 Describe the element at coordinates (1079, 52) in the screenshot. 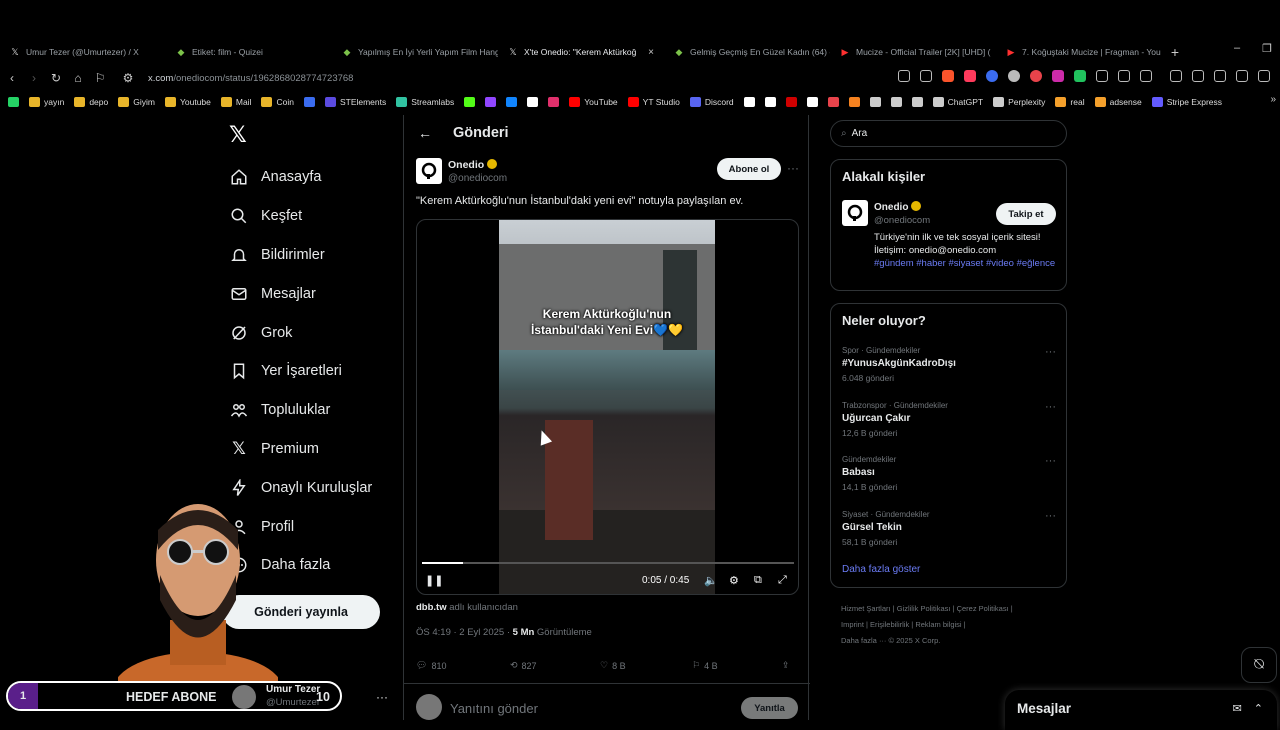

I see `browser-tab: ▶ 7. Koğuştaki Mucize | Fragman - You` at that location.